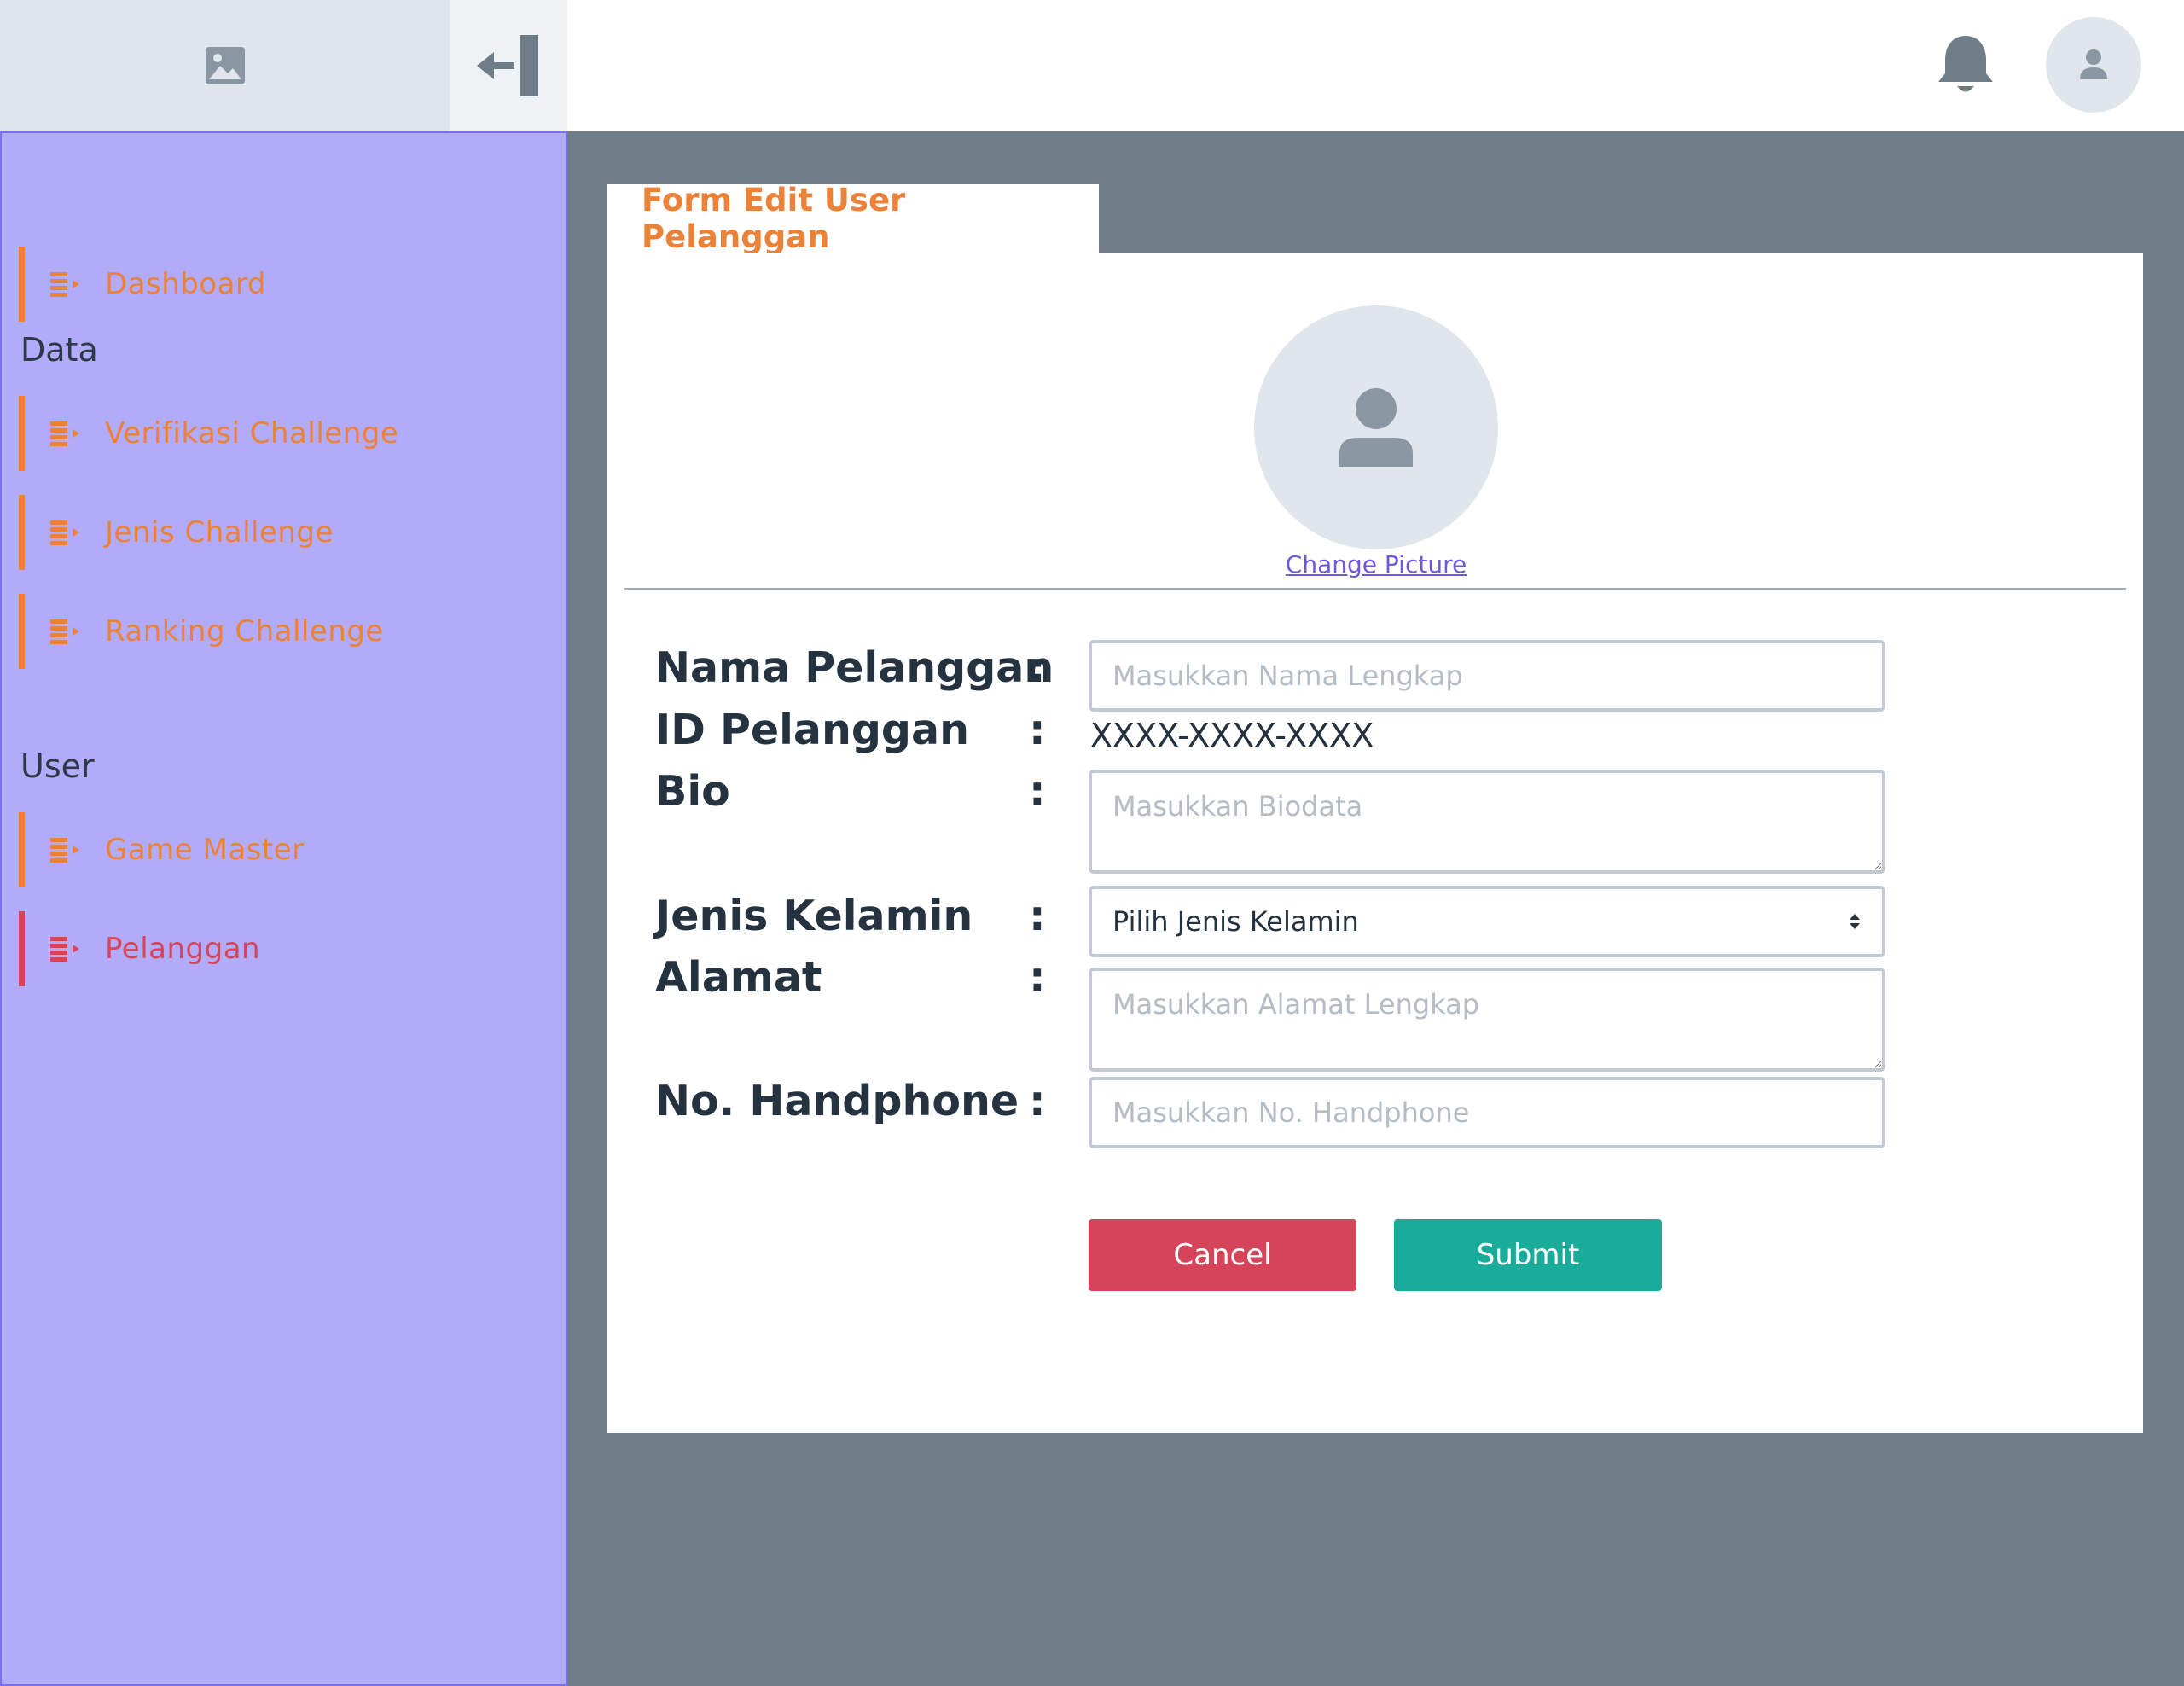 The height and width of the screenshot is (1686, 2184). I want to click on image-placeholder-icon, so click(225, 66).